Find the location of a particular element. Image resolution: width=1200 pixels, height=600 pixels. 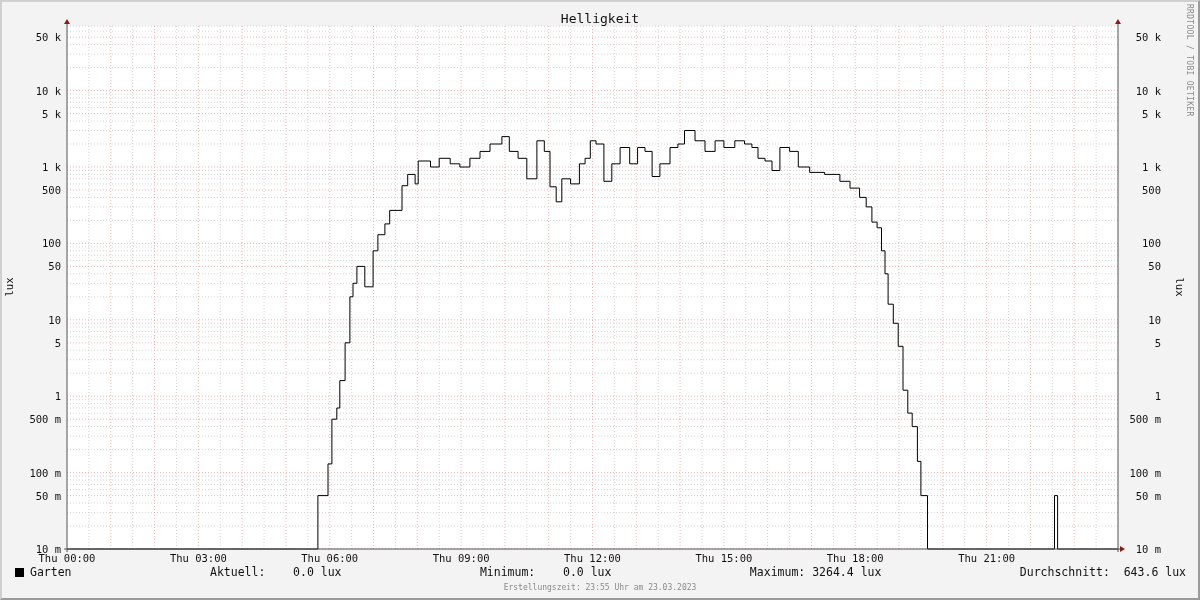

stat-value: 3264.4 lux is located at coordinates (847, 572).